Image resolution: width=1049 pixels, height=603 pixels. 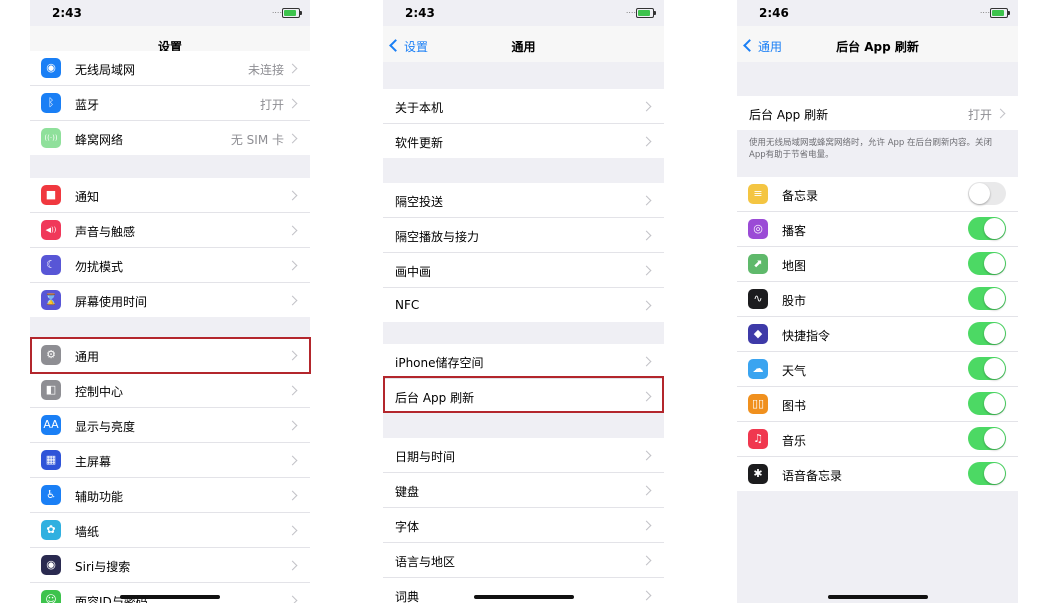 I want to click on highlight-general, so click(x=170, y=355).